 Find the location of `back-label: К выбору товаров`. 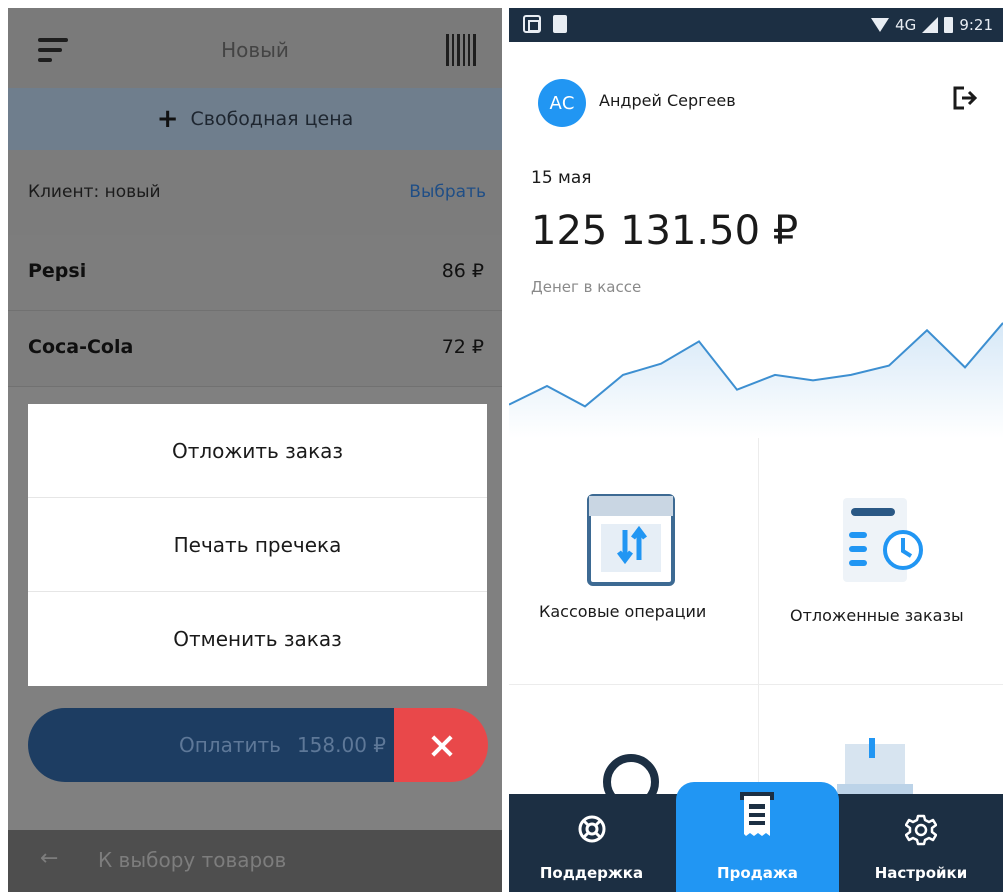

back-label: К выбору товаров is located at coordinates (192, 860).